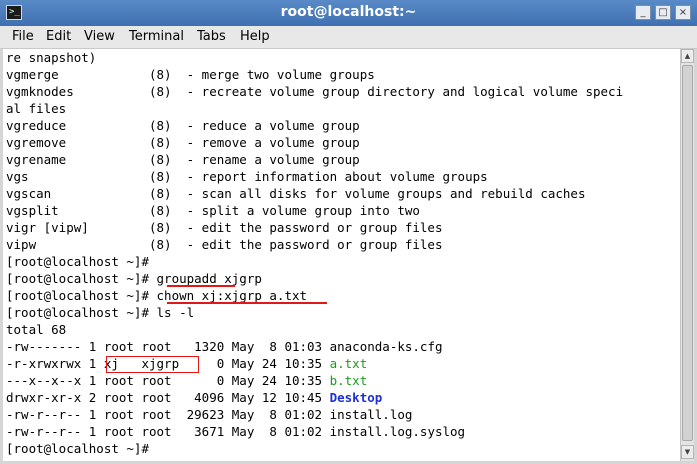 The width and height of the screenshot is (697, 464). Describe the element at coordinates (397, 431) in the screenshot. I see `file-name-install-log-syslog: install.log.syslog` at that location.